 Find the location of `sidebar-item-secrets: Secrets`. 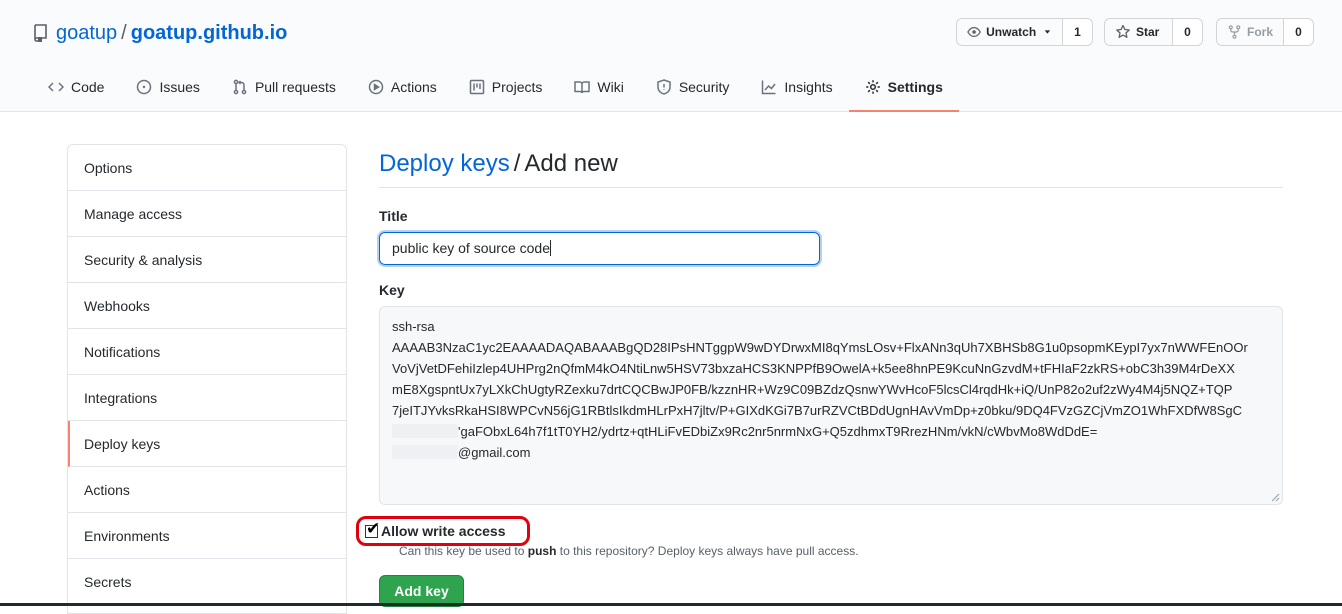

sidebar-item-secrets: Secrets is located at coordinates (207, 582).